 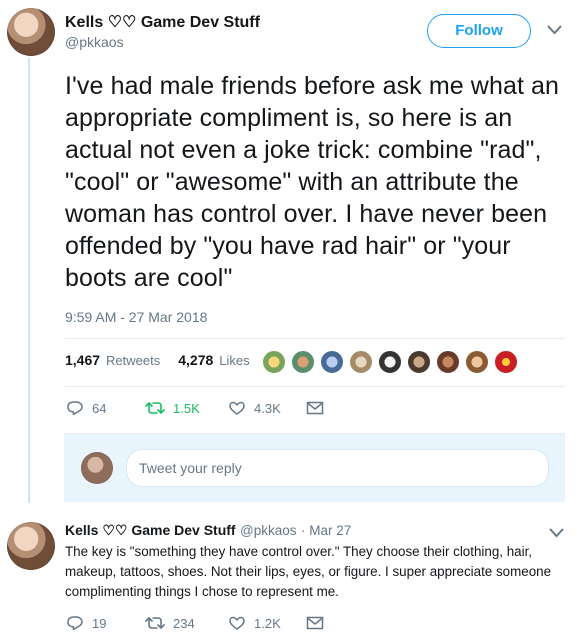 What do you see at coordinates (86, 408) in the screenshot?
I see `reply-action: 64` at bounding box center [86, 408].